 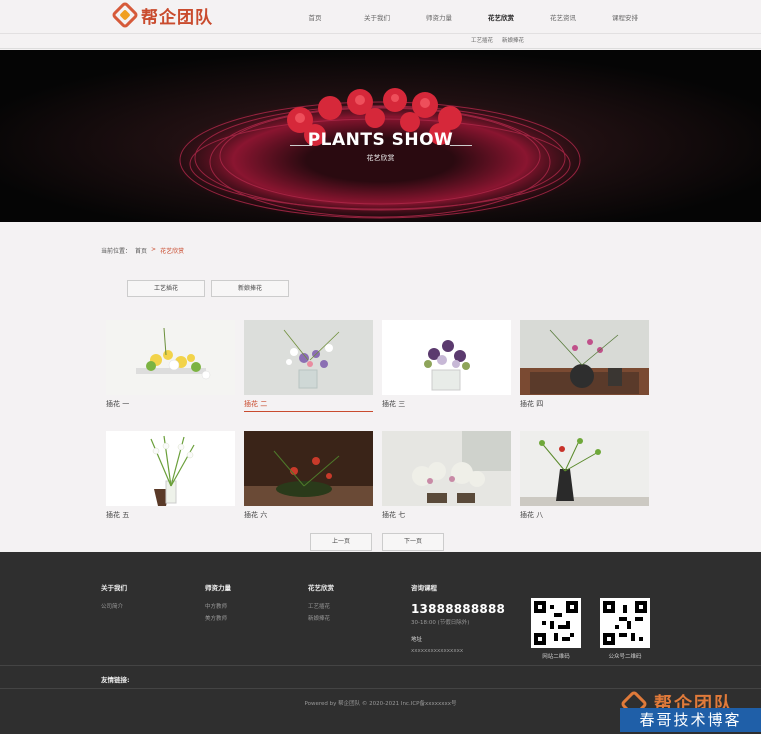 I want to click on nav-item-teachers: 师资力量, so click(x=439, y=17).